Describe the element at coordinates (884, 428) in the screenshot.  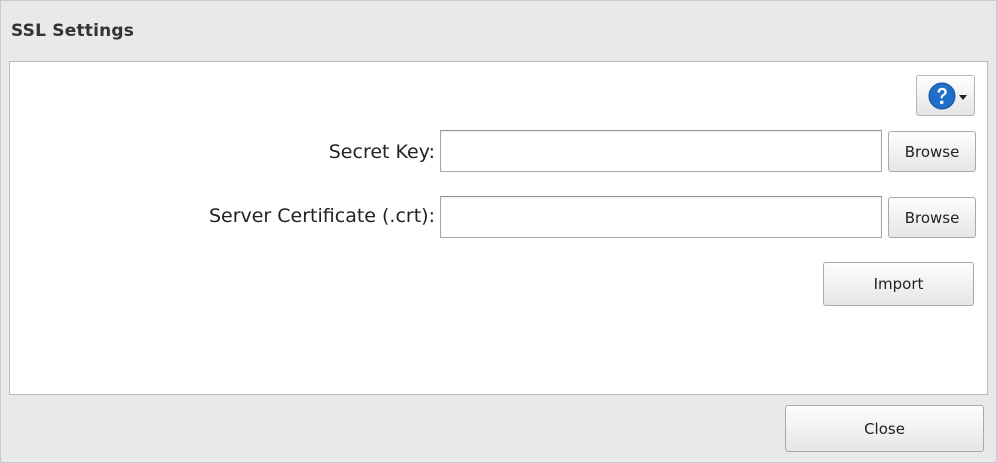
I see `close-button: Close` at that location.